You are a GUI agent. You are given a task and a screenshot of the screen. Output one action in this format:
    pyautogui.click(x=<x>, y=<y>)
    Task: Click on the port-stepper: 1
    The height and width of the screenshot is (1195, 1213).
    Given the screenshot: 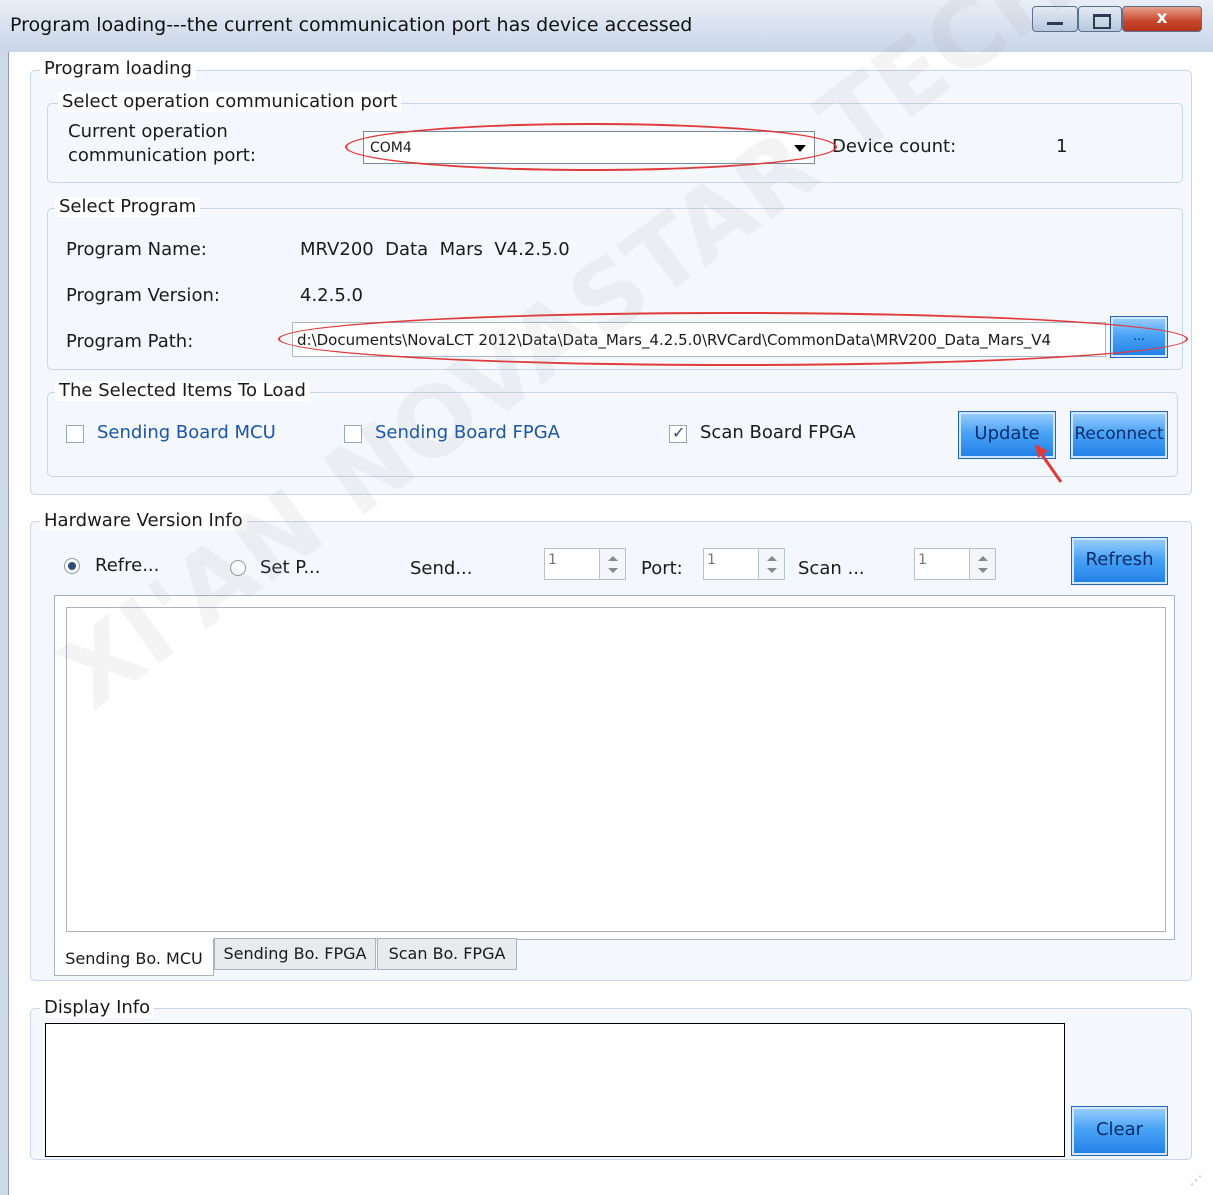 What is the action you would take?
    pyautogui.click(x=744, y=564)
    